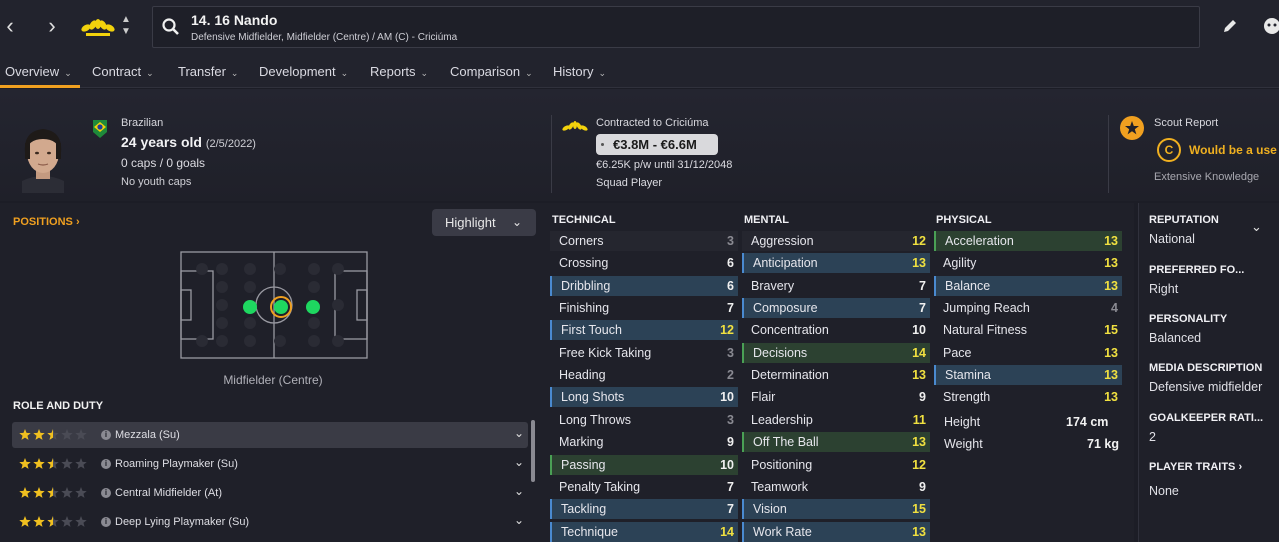  I want to click on attribute-strength: Strength 13, so click(1028, 397).